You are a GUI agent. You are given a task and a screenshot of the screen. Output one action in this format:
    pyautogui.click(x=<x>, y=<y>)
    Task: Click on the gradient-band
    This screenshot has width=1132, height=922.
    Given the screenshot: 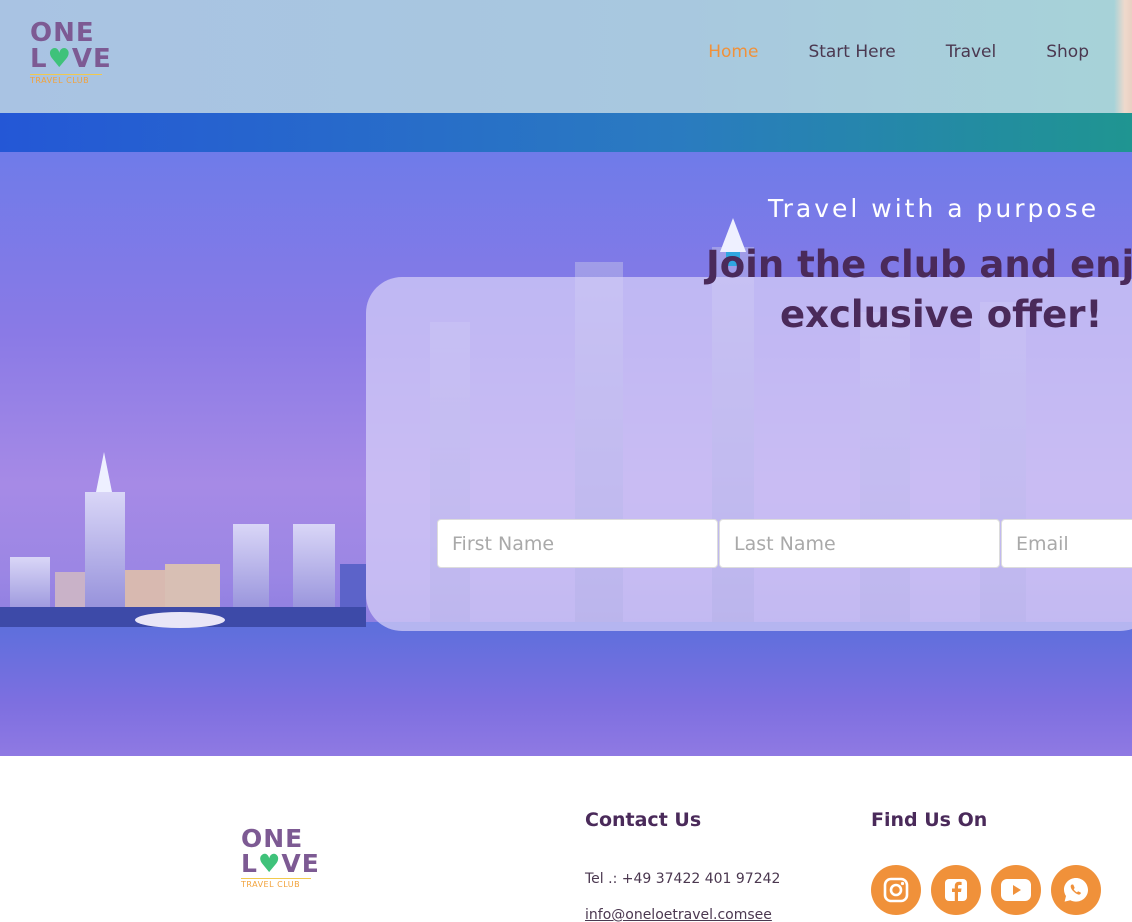 What is the action you would take?
    pyautogui.click(x=566, y=132)
    